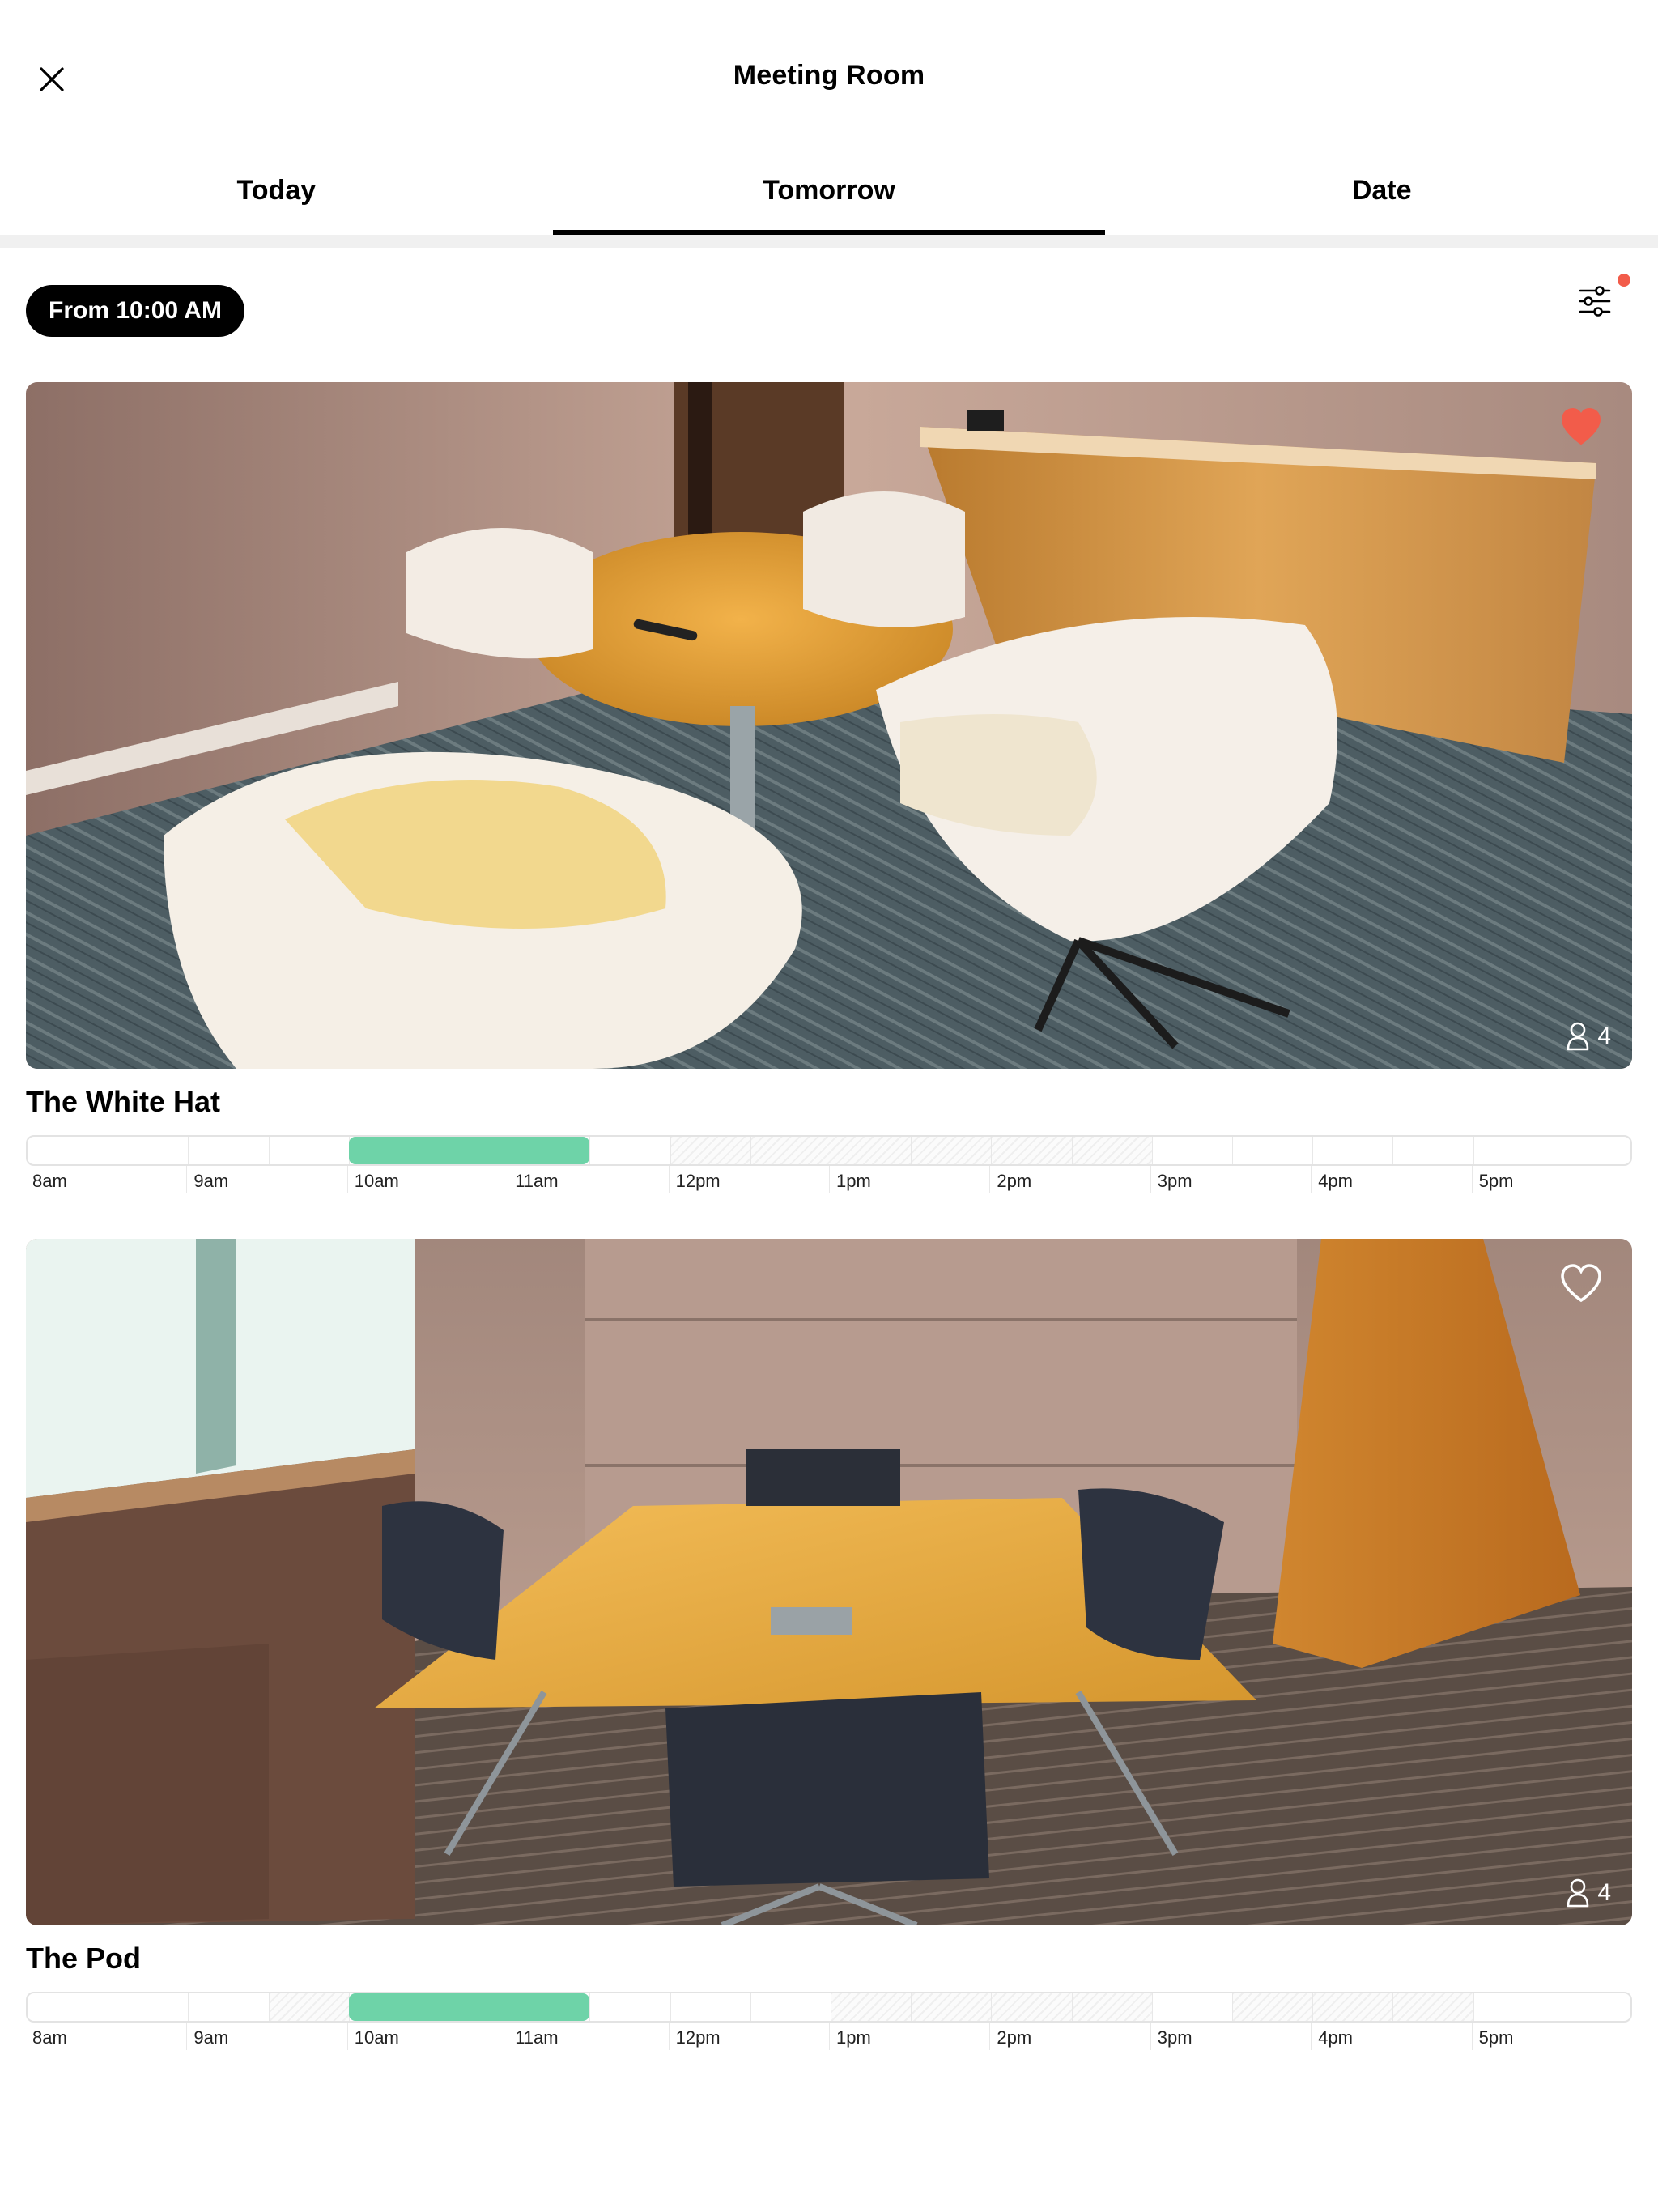  What do you see at coordinates (135, 311) in the screenshot?
I see `time-filter-pill: From 10:00 AM` at bounding box center [135, 311].